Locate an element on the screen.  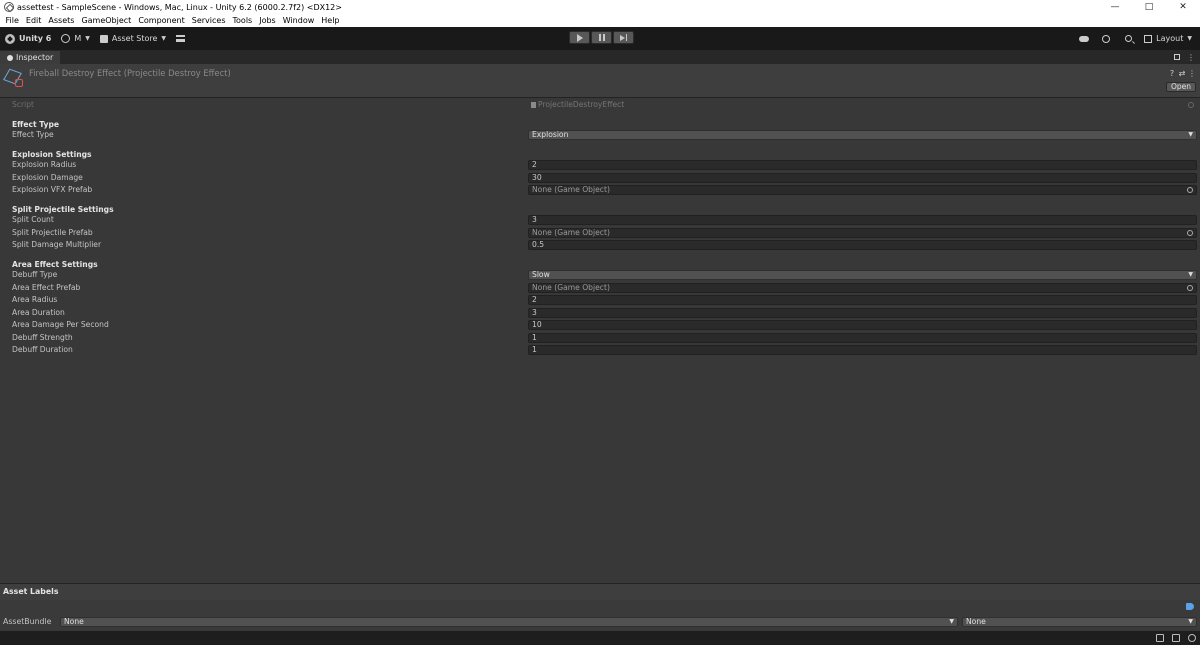
tab-inspector-label: Inspector is located at coordinates (35, 57).